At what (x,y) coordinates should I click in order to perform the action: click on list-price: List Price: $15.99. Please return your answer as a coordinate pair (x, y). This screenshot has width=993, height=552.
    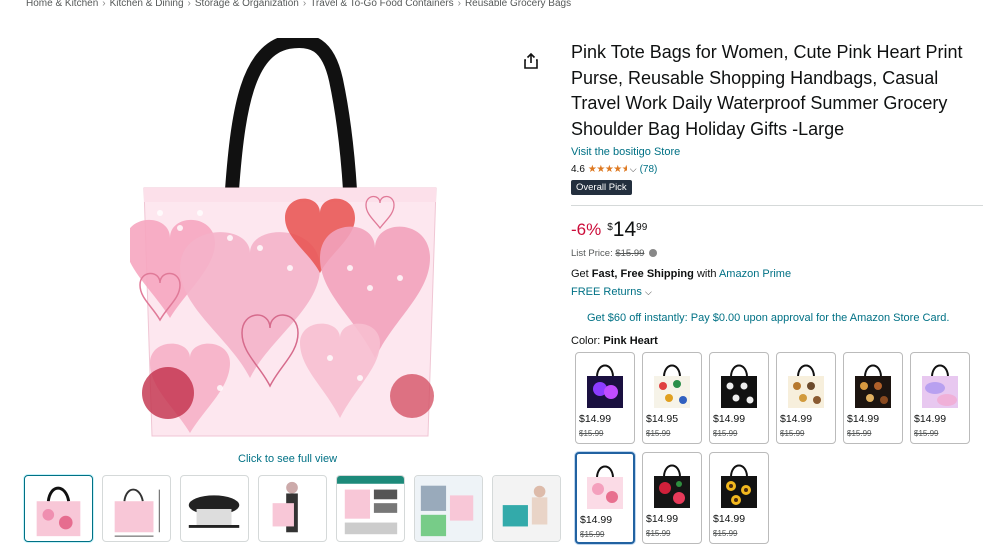
    Looking at the image, I should click on (777, 253).